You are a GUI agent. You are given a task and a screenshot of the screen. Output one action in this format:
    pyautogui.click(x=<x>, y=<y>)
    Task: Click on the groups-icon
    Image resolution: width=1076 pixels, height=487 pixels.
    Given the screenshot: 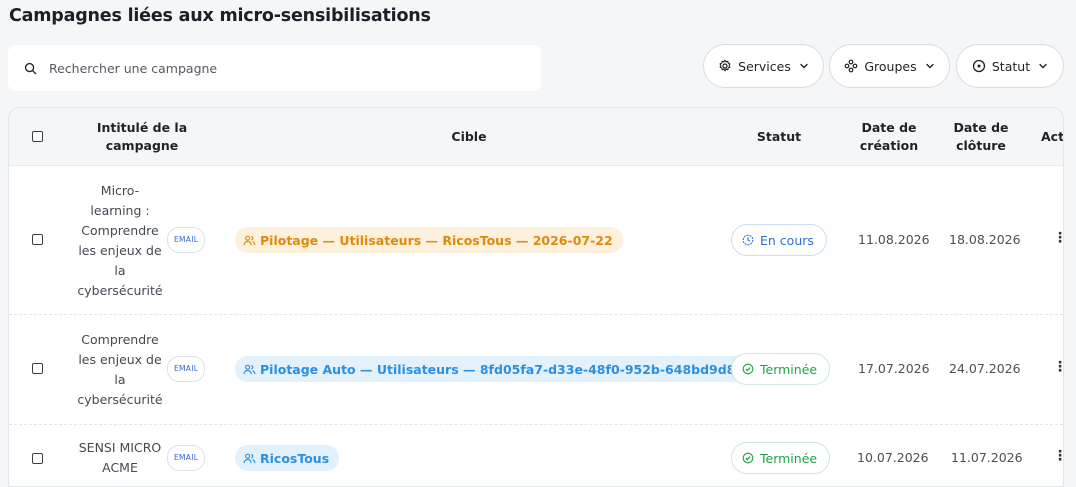 What is the action you would take?
    pyautogui.click(x=851, y=66)
    